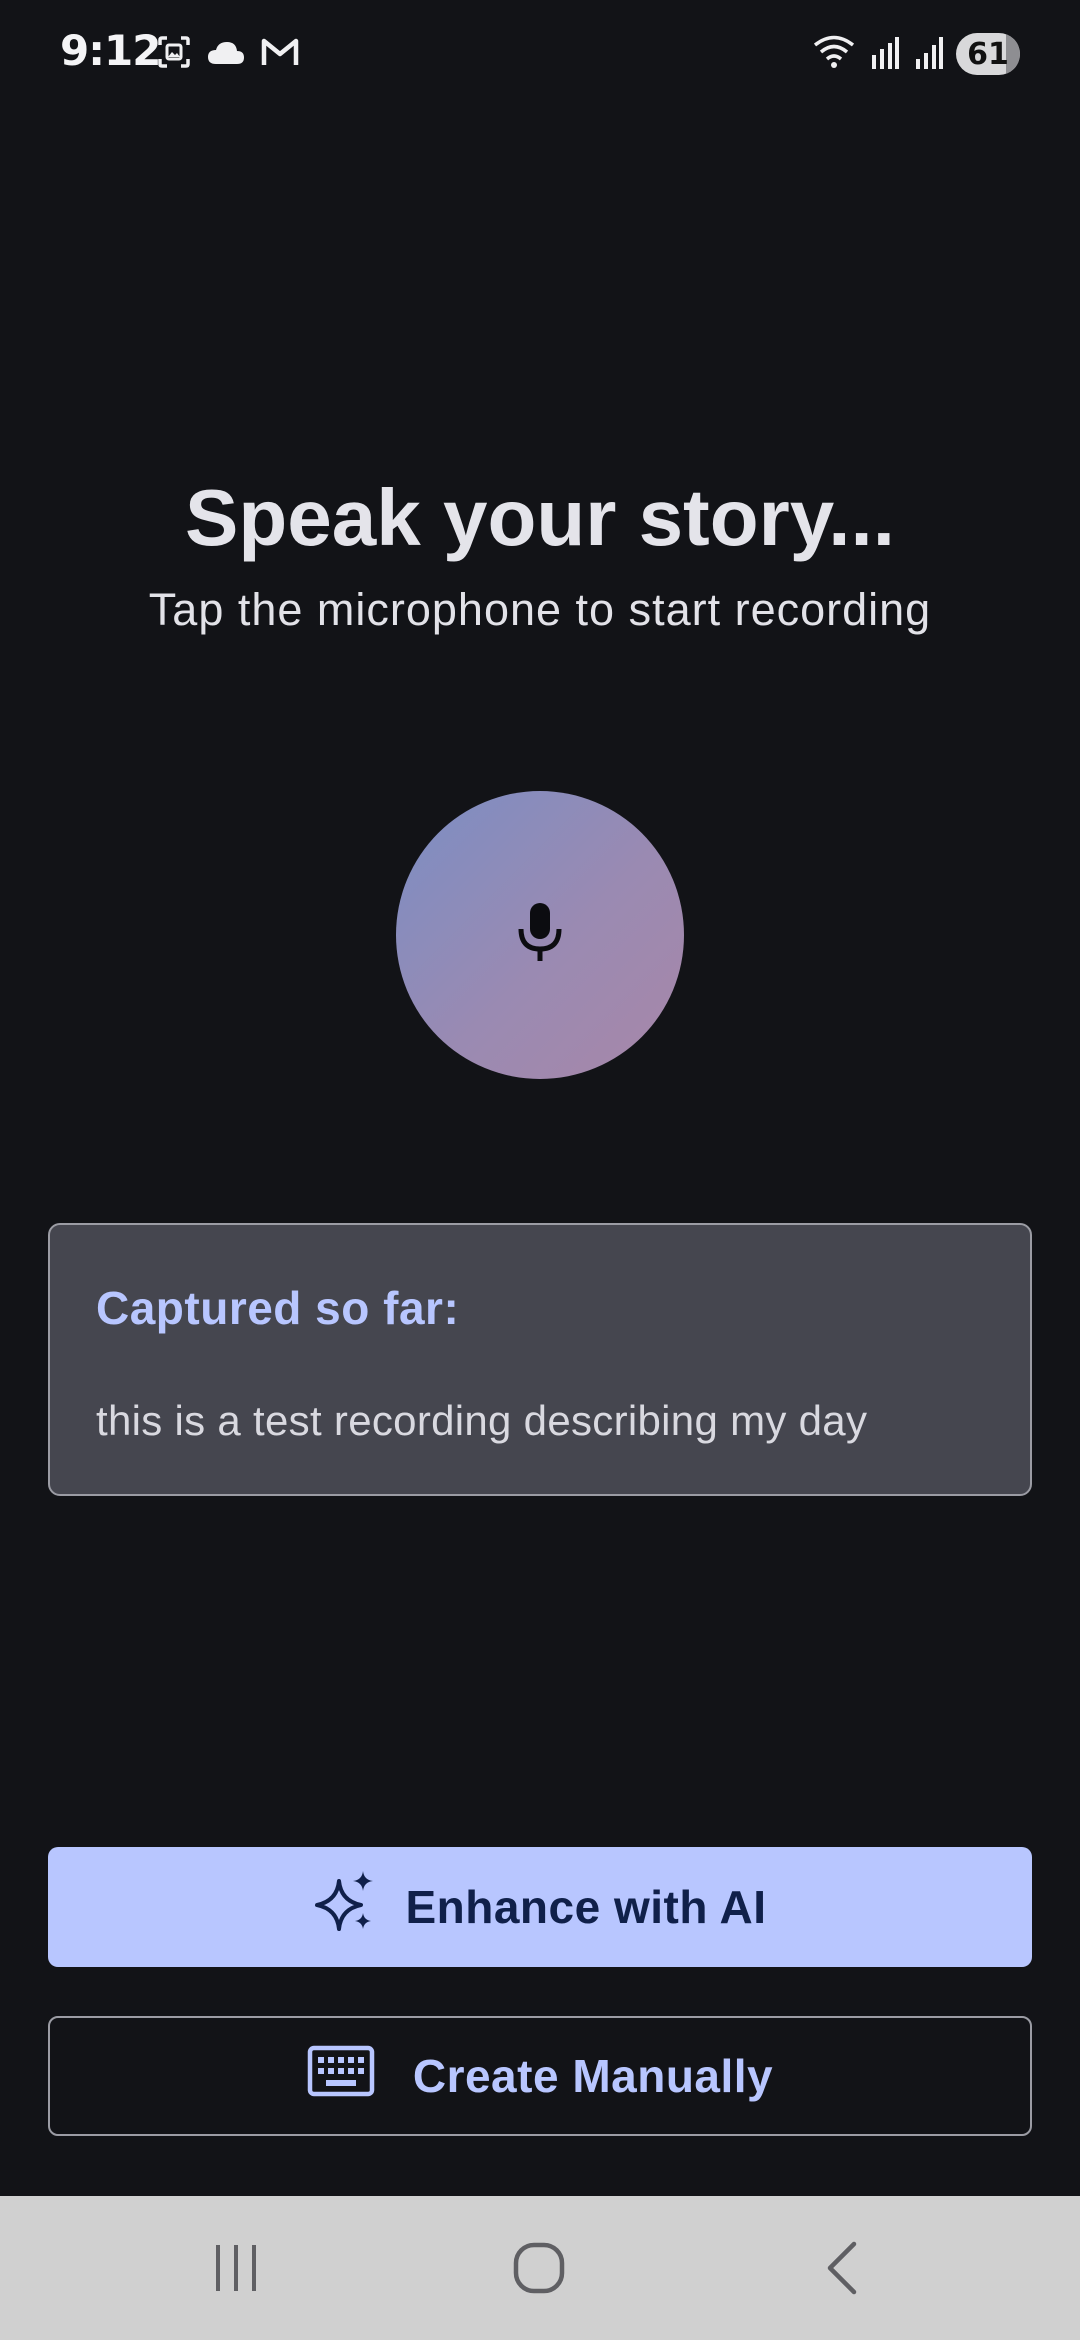 Image resolution: width=1080 pixels, height=2340 pixels. Describe the element at coordinates (928, 54) in the screenshot. I see `signal-icon` at that location.